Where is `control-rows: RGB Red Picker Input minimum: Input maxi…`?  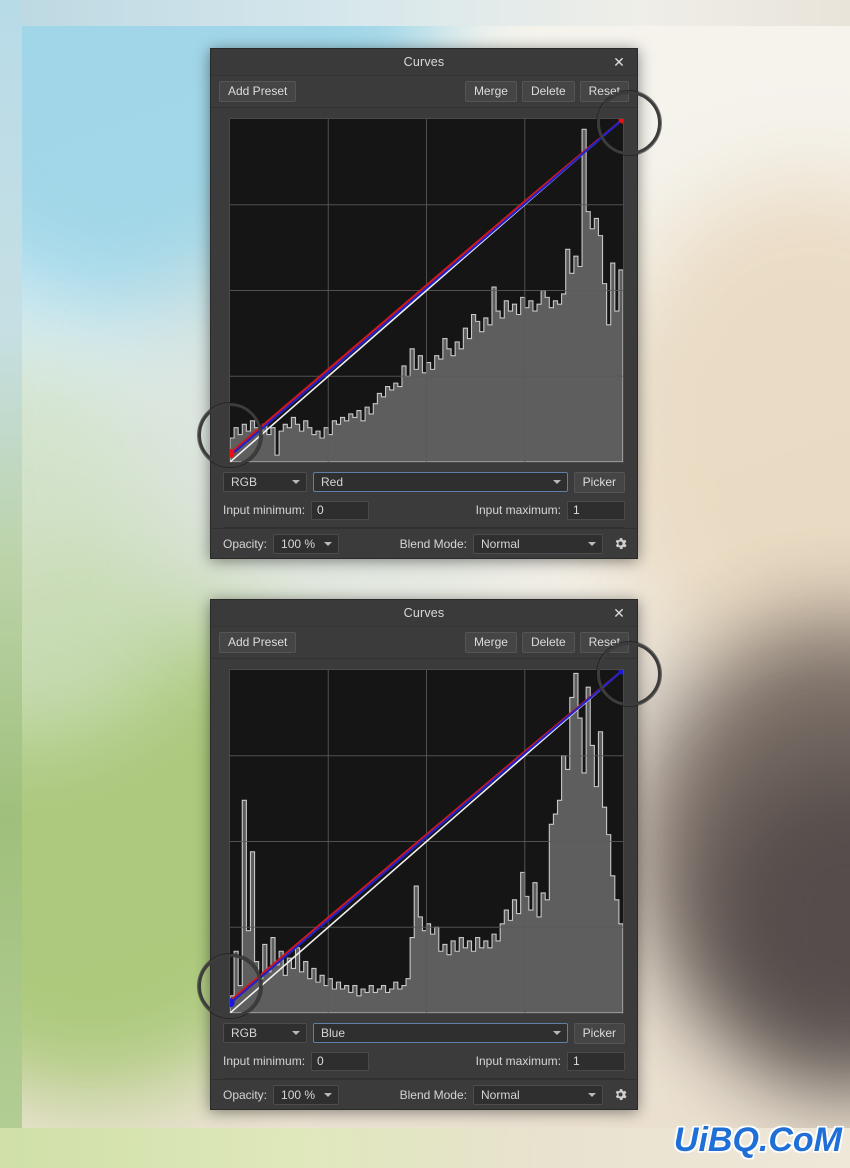
control-rows: RGB Red Picker Input minimum: Input maxi… is located at coordinates (424, 498).